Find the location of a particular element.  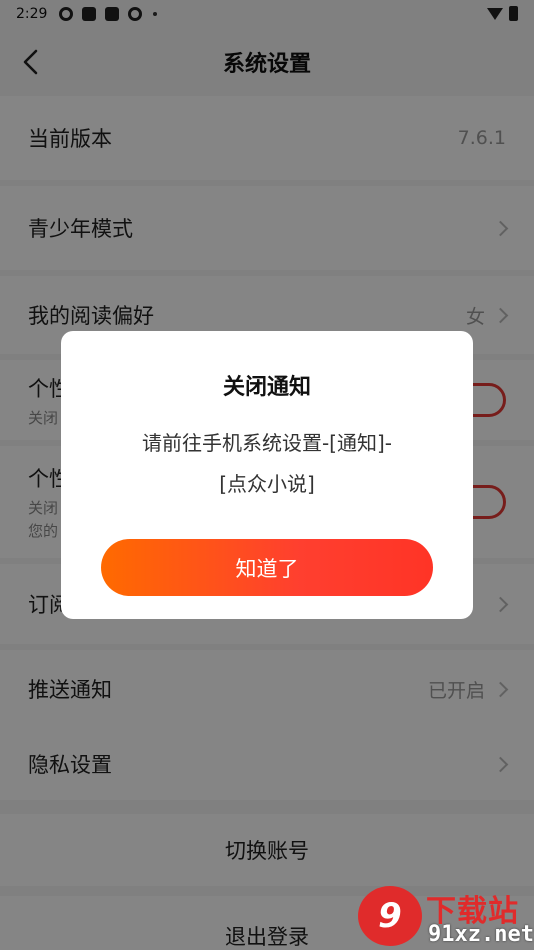

watermark-badge: 9 is located at coordinates (390, 916).